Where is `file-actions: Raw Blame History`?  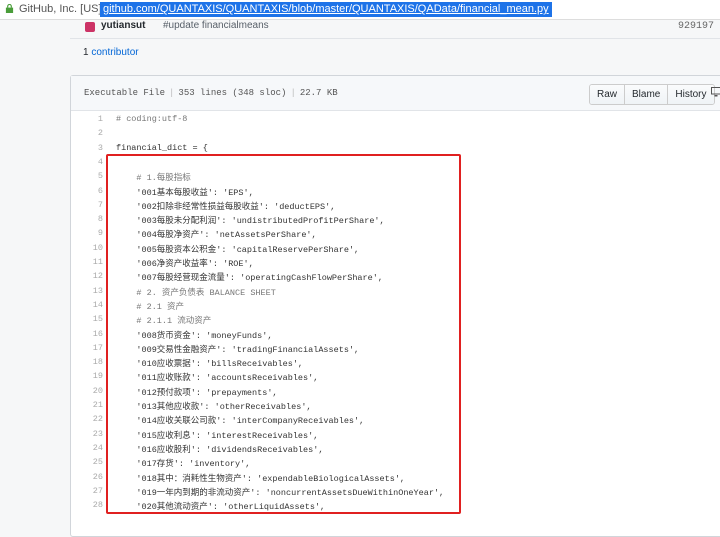 file-actions: Raw Blame History is located at coordinates (652, 94).